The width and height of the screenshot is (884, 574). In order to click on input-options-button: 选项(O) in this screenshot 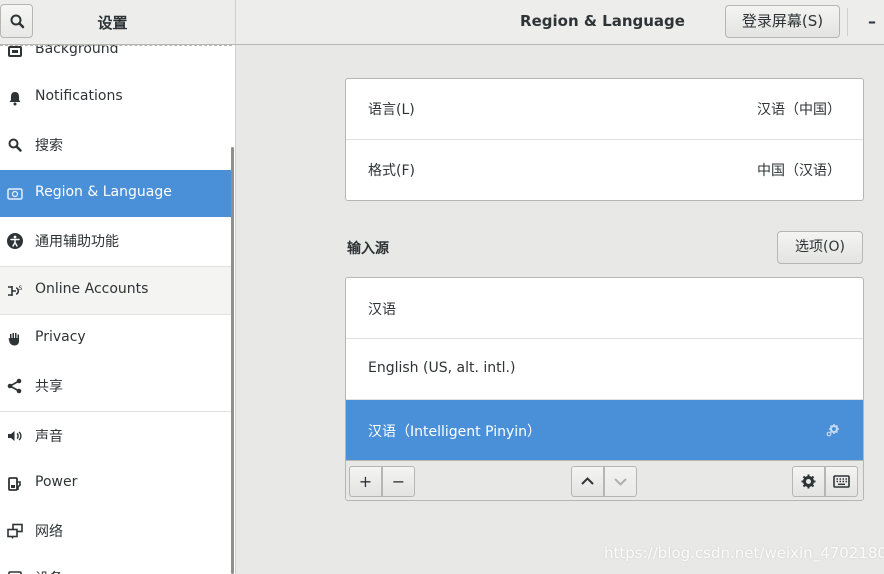, I will do `click(820, 247)`.